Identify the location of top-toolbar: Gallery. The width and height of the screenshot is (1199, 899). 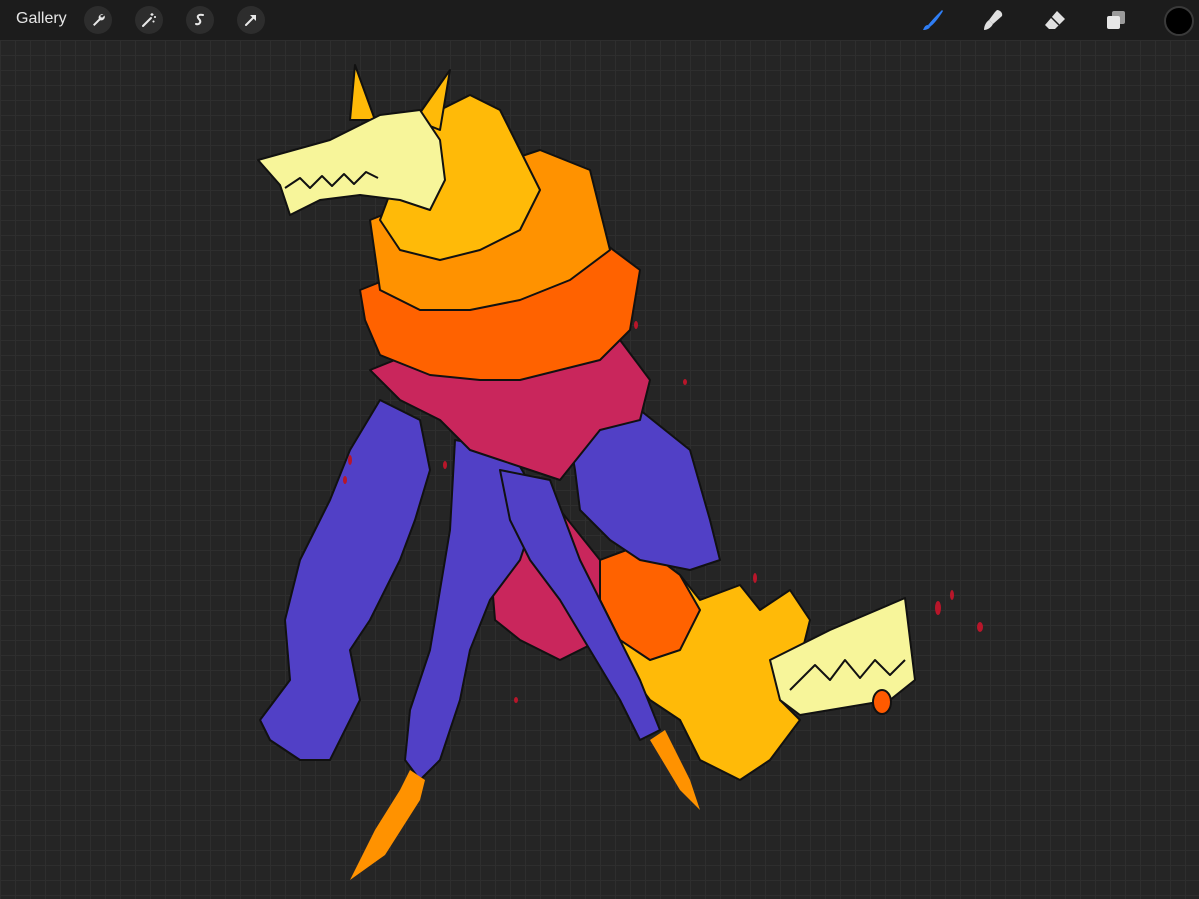
(599, 20).